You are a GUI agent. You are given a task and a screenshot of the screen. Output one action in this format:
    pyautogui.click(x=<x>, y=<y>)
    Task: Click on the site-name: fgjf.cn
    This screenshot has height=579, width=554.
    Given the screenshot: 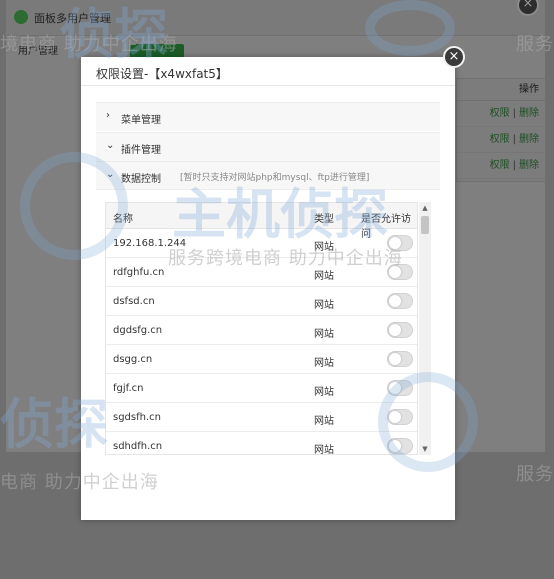 What is the action you would take?
    pyautogui.click(x=128, y=388)
    